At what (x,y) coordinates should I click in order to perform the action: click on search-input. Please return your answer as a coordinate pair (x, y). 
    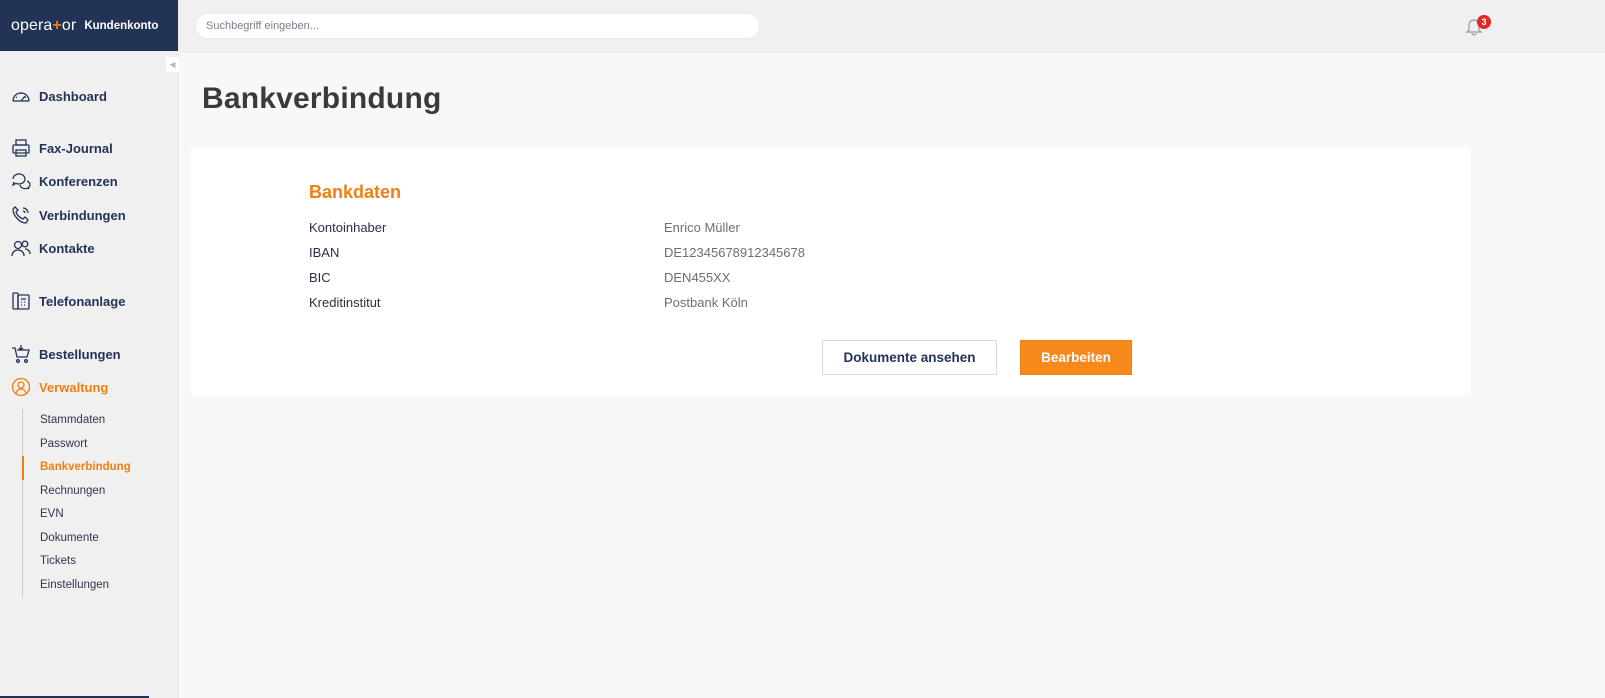
    Looking at the image, I should click on (477, 26).